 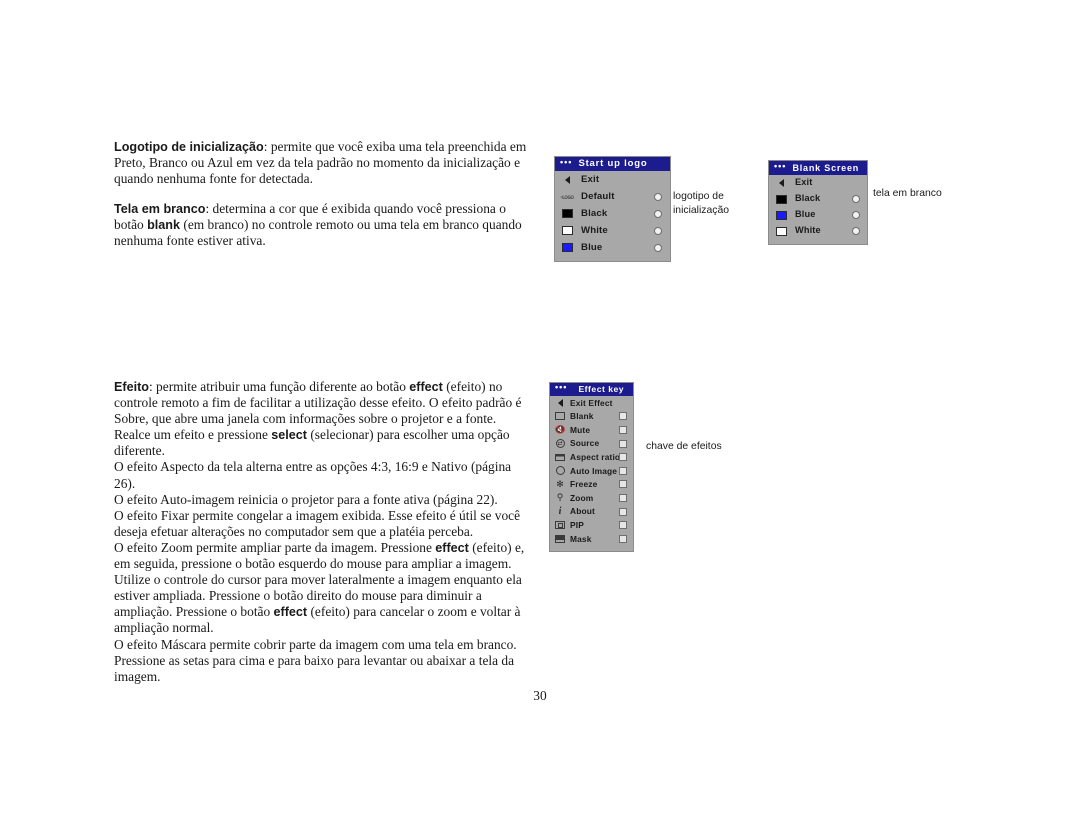 I want to click on osd-item-aspect-ratio: Aspect ratio, so click(x=591, y=457).